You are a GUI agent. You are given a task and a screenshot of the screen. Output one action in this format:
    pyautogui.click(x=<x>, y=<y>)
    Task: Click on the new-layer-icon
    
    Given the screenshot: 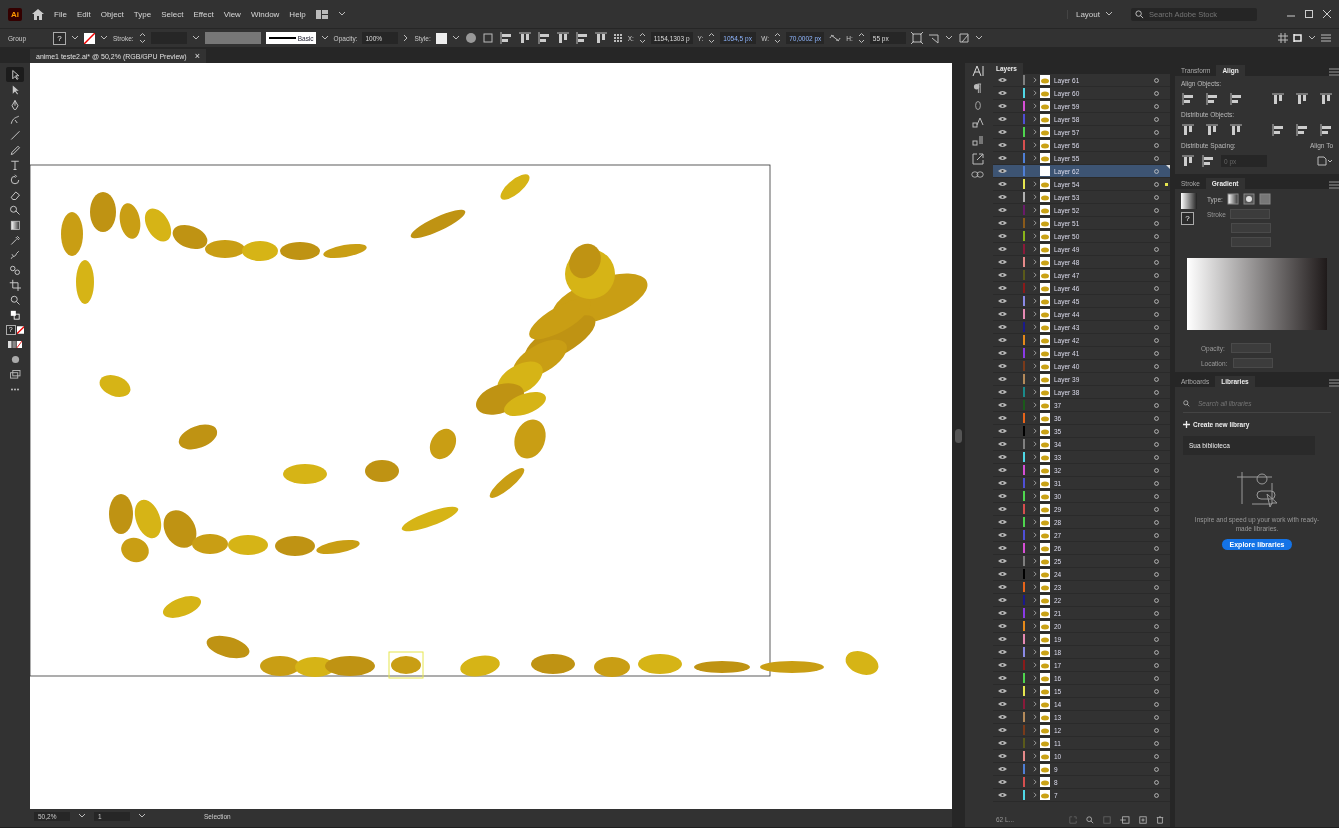 What is the action you would take?
    pyautogui.click(x=1143, y=819)
    